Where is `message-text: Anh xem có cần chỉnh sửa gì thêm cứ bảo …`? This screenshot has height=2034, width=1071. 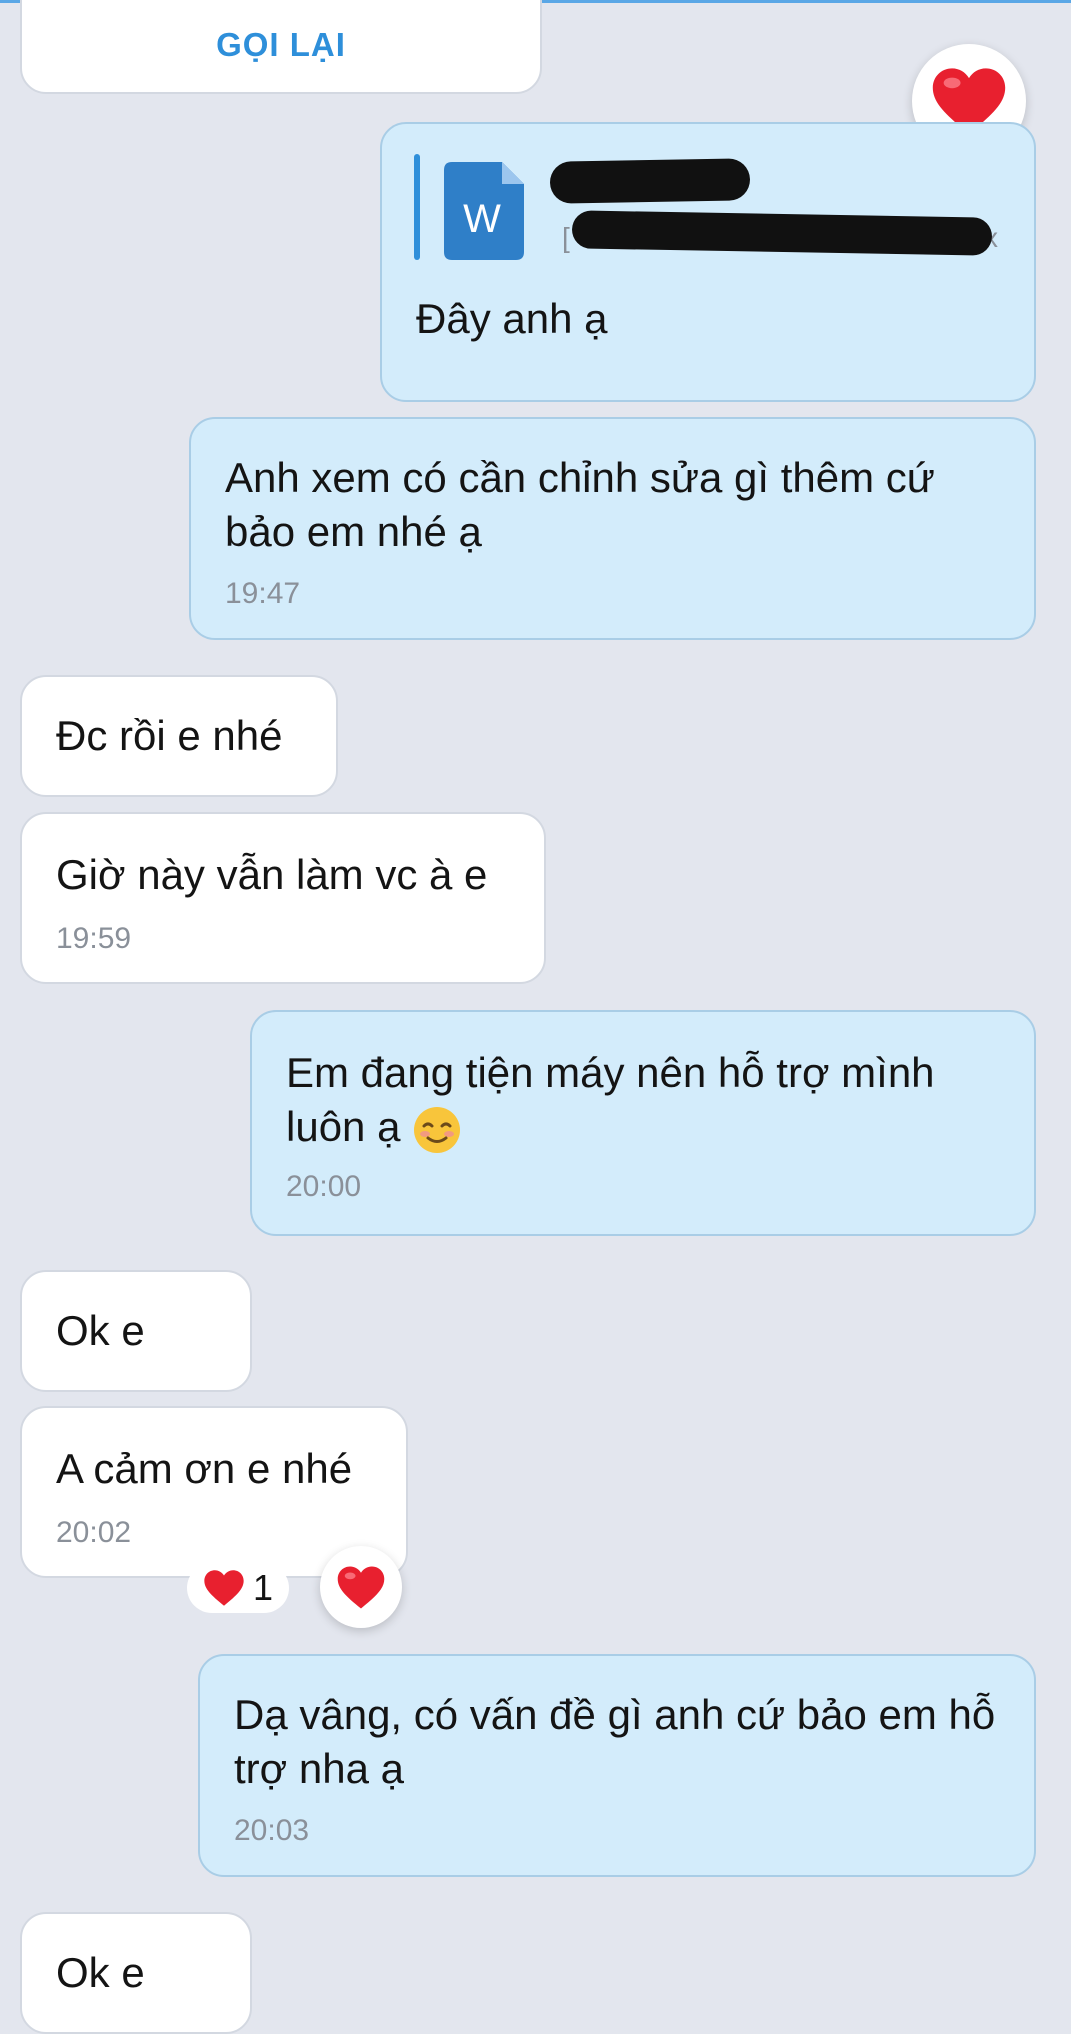
message-text: Anh xem có cần chỉnh sửa gì thêm cứ bảo … is located at coordinates (580, 504).